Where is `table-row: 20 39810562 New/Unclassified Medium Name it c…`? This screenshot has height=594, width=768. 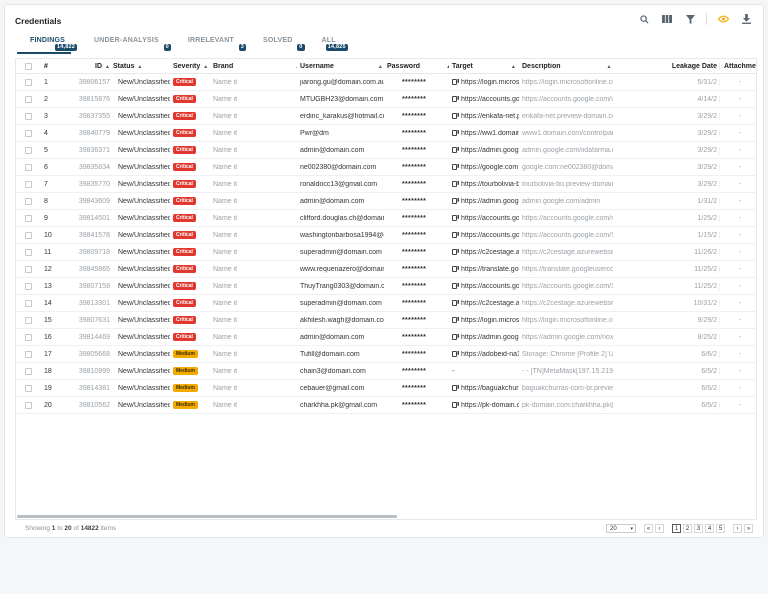
table-row: 20 39810562 New/Unclassified Medium Name it c… is located at coordinates (386, 405).